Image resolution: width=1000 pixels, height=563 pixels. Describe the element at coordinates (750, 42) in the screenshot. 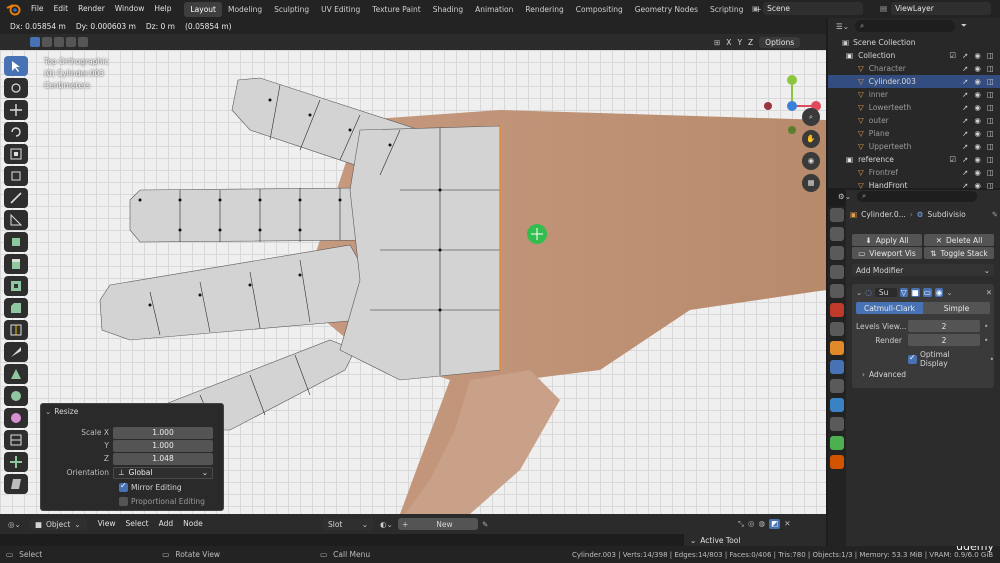

I see `axis-z-toggle: Z` at that location.